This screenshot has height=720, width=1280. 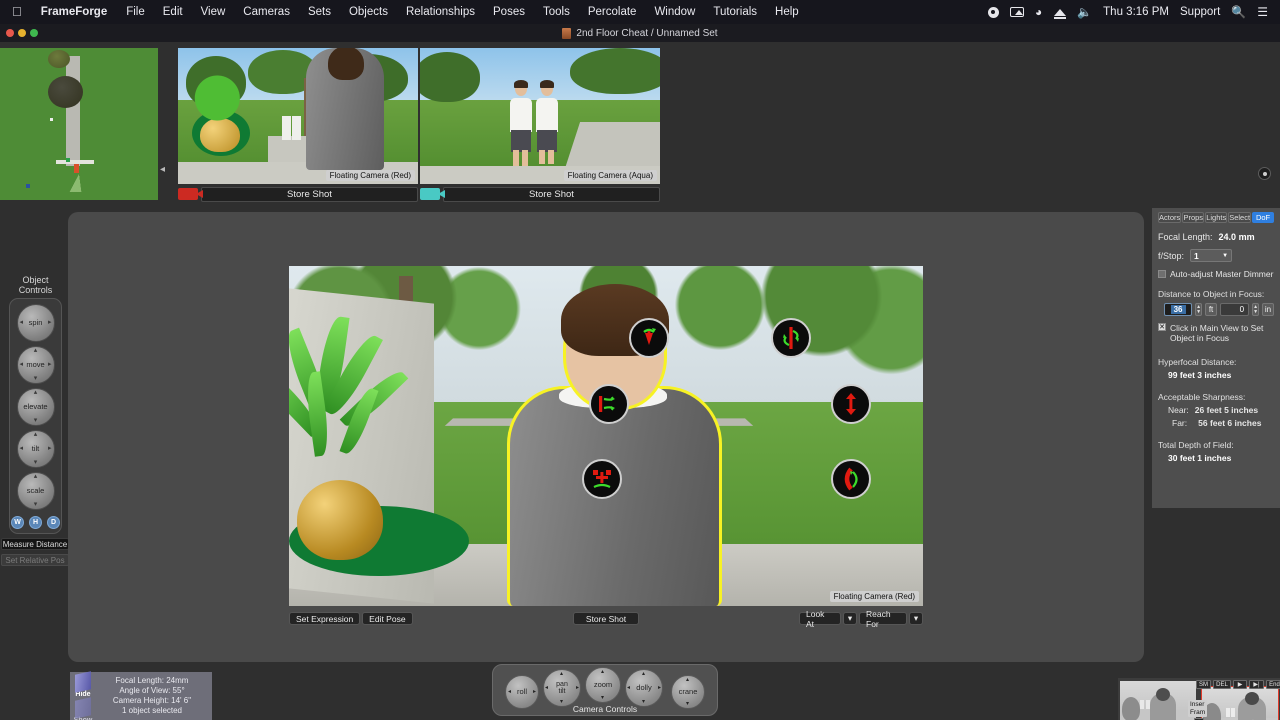 What do you see at coordinates (1256, 684) in the screenshot?
I see `next-frame-button: ▶|` at bounding box center [1256, 684].